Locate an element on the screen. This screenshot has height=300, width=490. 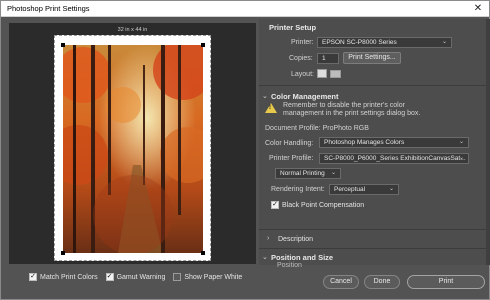
landscape-layout-icon is located at coordinates (335, 74).